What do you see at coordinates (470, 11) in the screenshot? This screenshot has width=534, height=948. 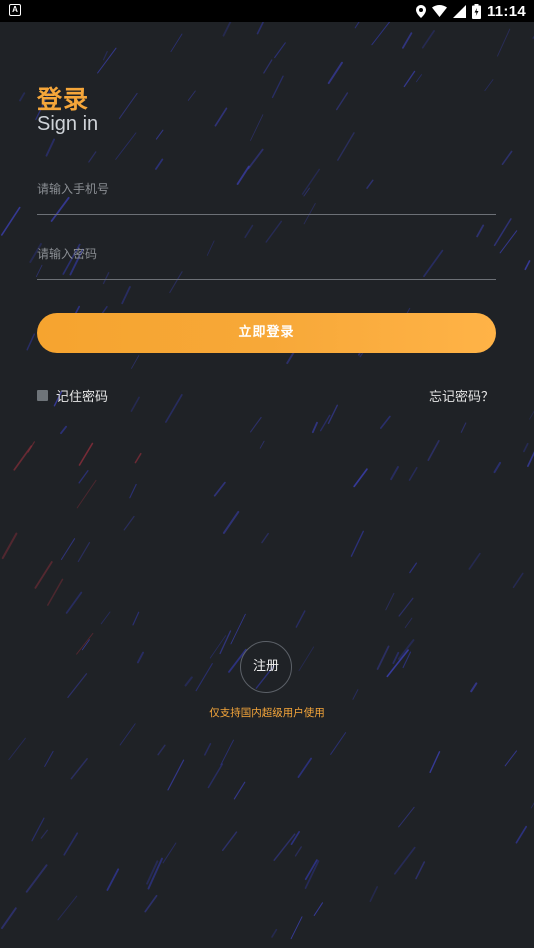 I see `status-icons: 11:14` at bounding box center [470, 11].